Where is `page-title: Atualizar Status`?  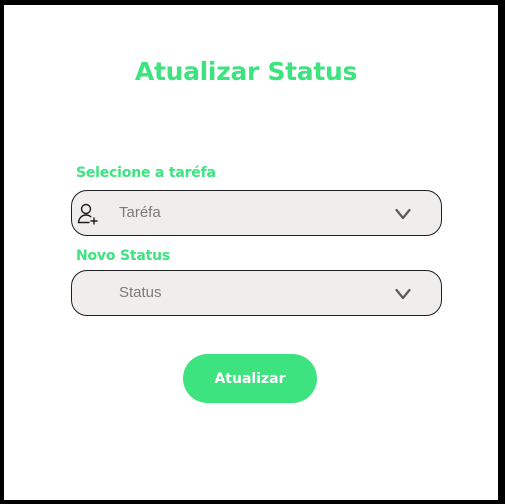
page-title: Atualizar Status is located at coordinates (246, 71).